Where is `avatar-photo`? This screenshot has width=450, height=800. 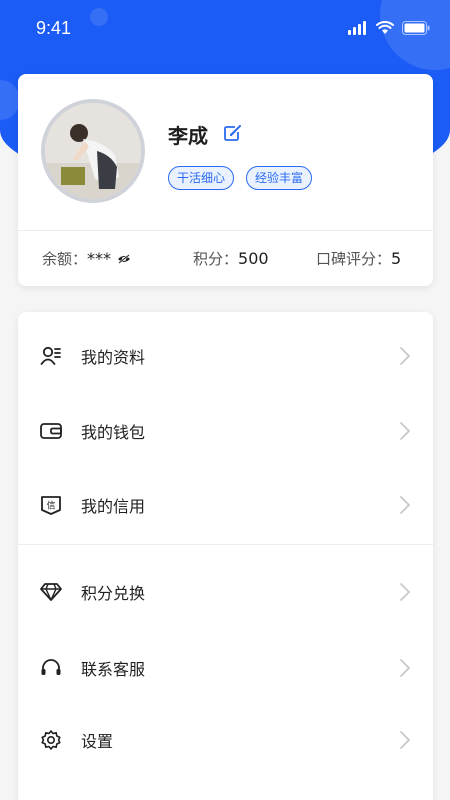
avatar-photo is located at coordinates (93, 151).